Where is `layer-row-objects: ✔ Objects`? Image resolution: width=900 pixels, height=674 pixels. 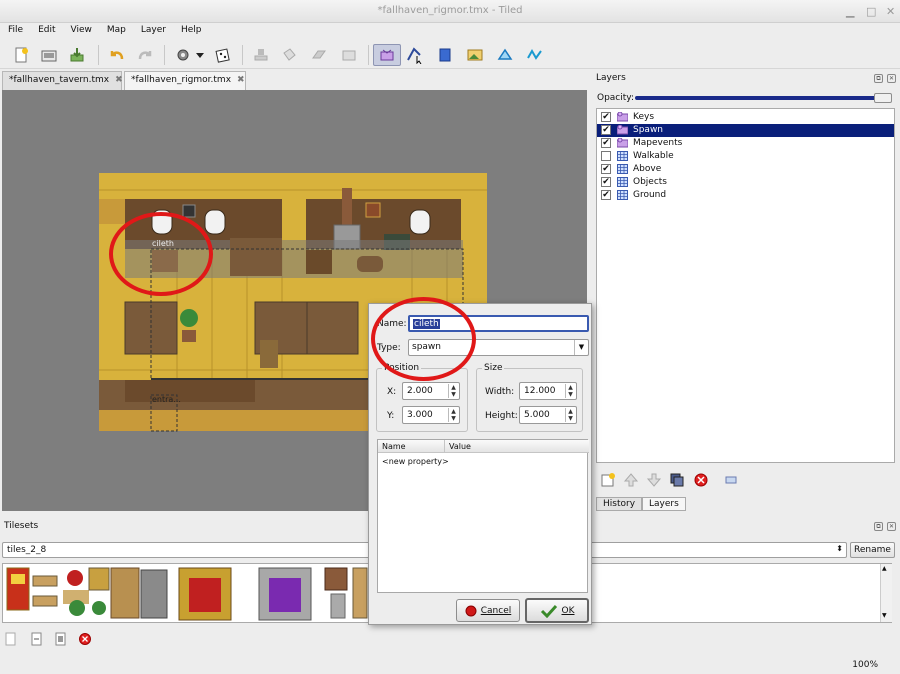
layer-row-objects: ✔ Objects is located at coordinates (745, 182).